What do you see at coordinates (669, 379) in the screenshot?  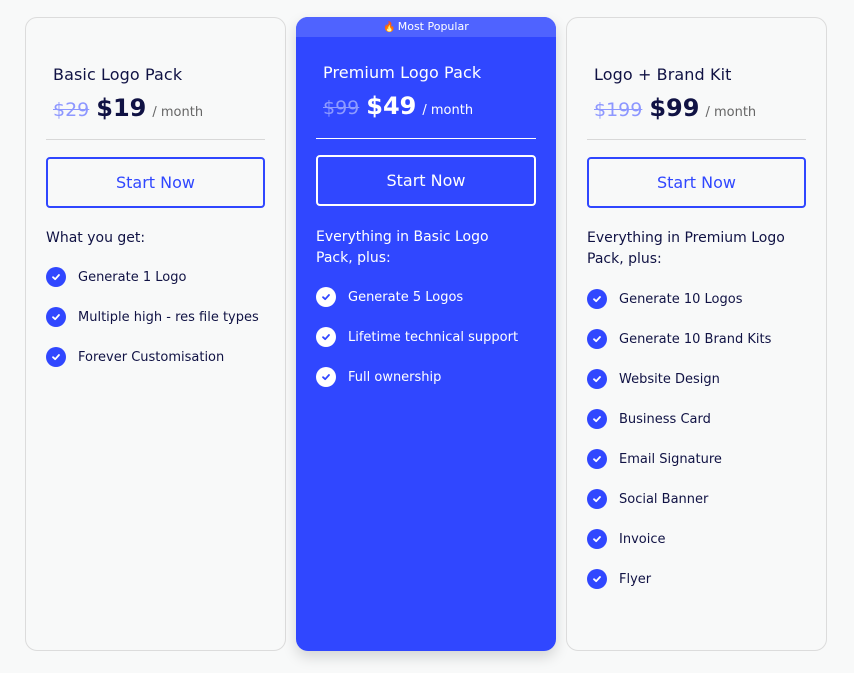 I see `feature-label: Website Design` at bounding box center [669, 379].